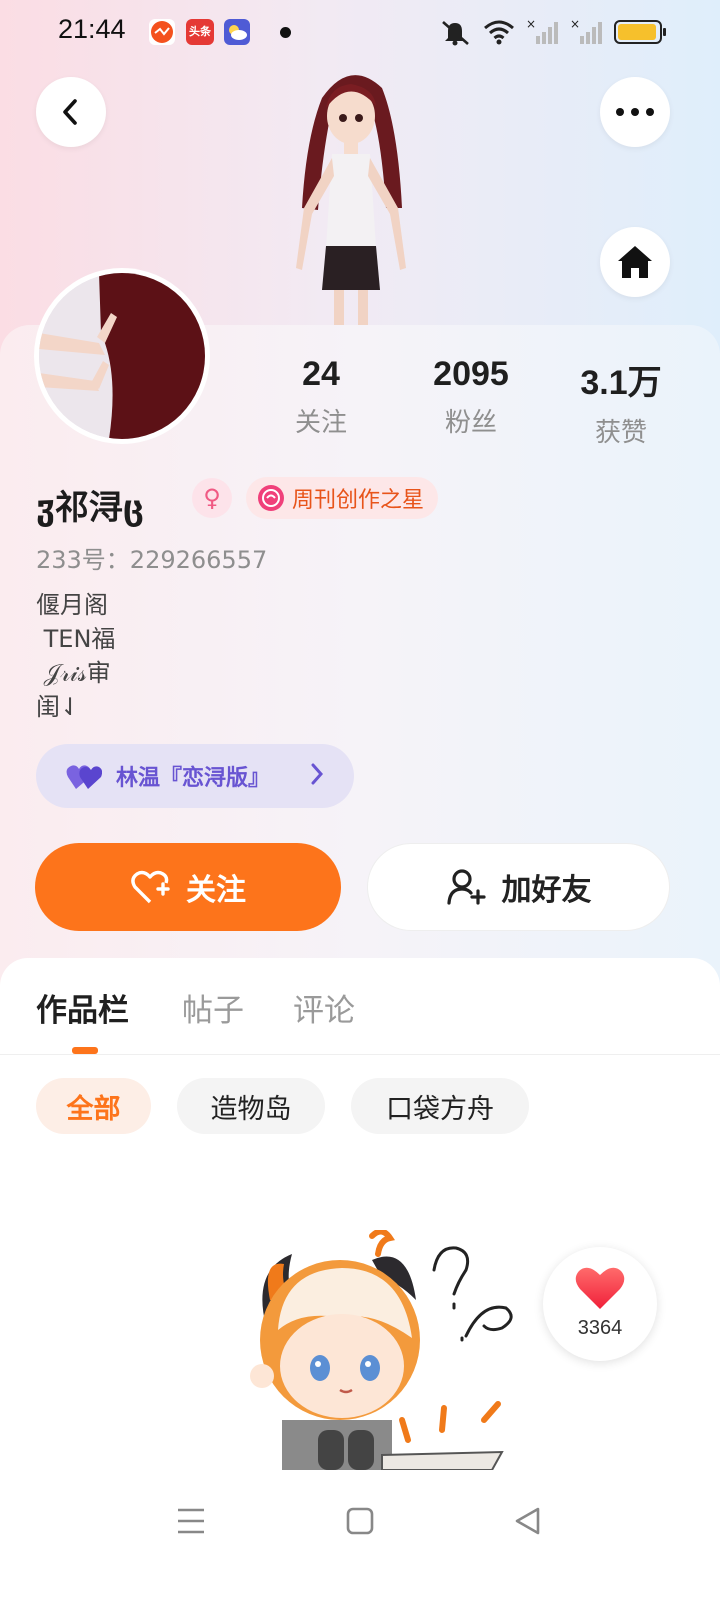  I want to click on filter-creation-island: 造物岛, so click(251, 1106).